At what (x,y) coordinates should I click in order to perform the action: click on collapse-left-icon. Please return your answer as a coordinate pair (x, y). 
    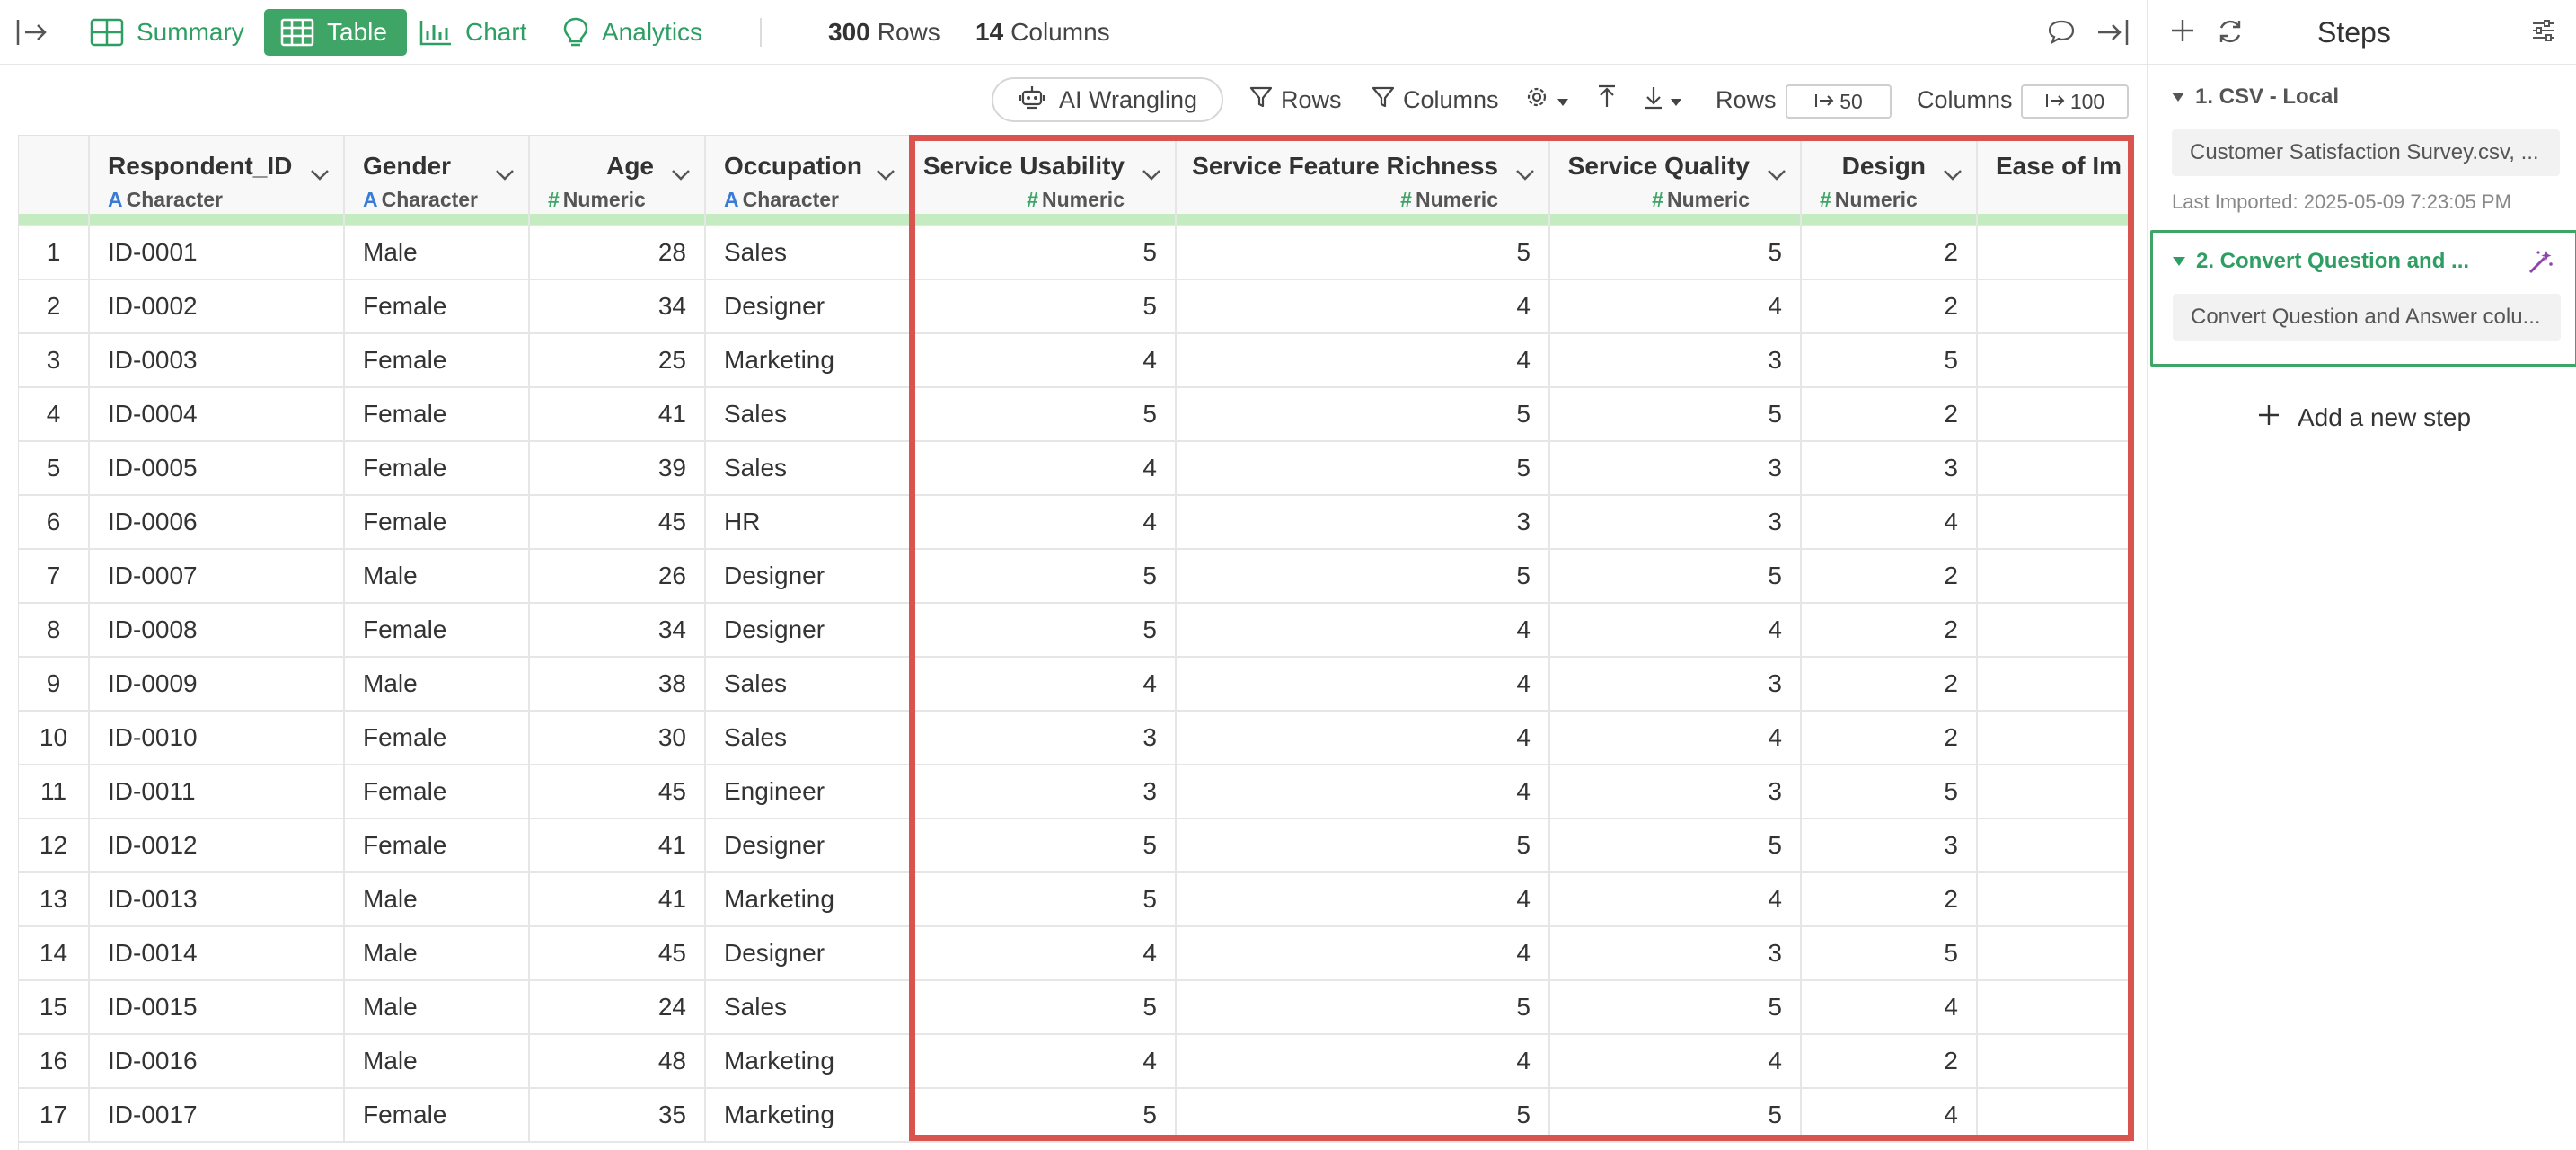
    Looking at the image, I should click on (32, 32).